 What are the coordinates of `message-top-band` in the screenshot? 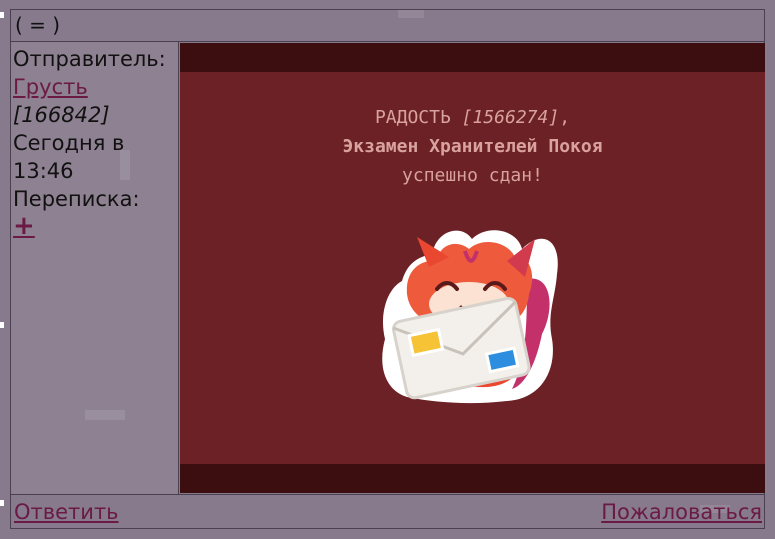 It's located at (472, 57).